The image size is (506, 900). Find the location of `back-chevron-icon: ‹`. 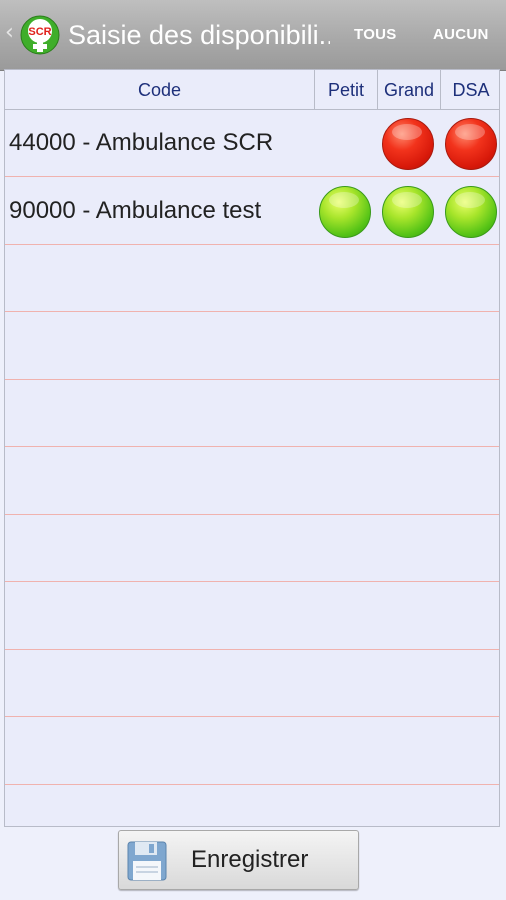

back-chevron-icon: ‹ is located at coordinates (9, 33).